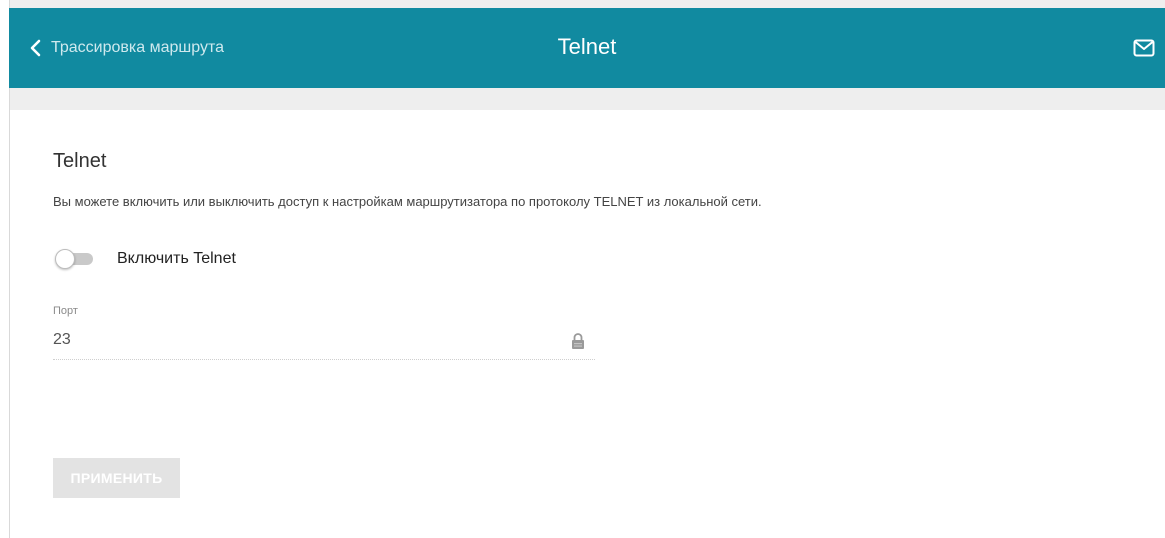 The height and width of the screenshot is (538, 1165). I want to click on apply-button: ПРИМЕНИТЬ, so click(116, 478).